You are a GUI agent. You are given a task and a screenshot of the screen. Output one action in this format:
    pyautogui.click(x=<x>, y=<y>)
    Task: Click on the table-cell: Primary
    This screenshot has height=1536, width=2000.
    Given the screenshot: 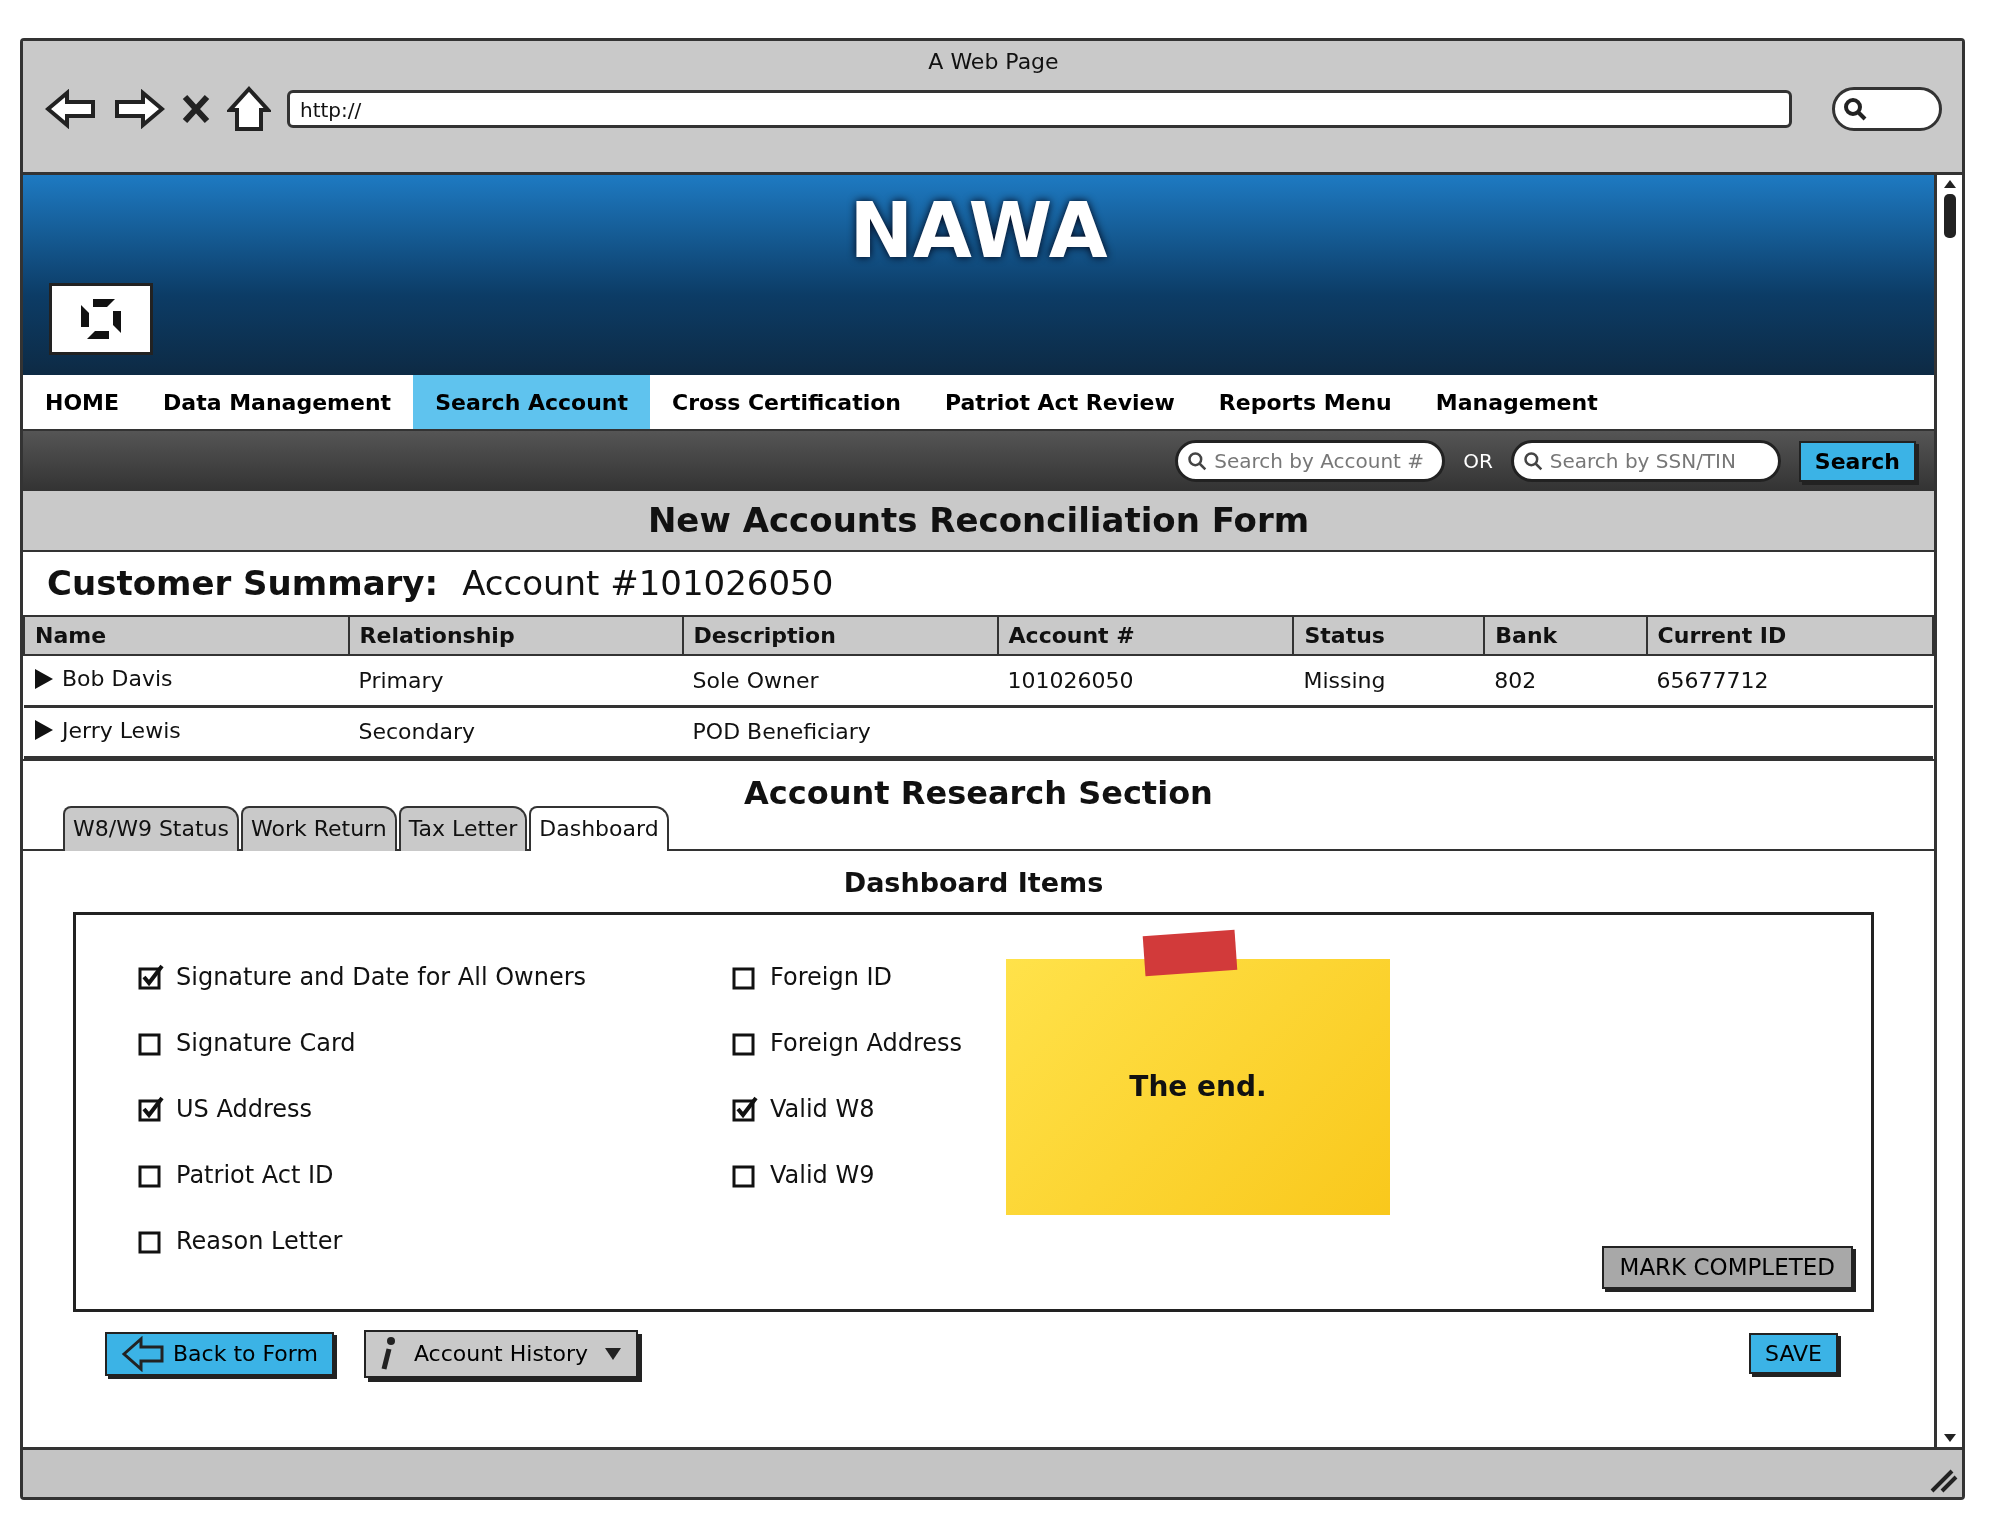 What is the action you would take?
    pyautogui.click(x=401, y=680)
    